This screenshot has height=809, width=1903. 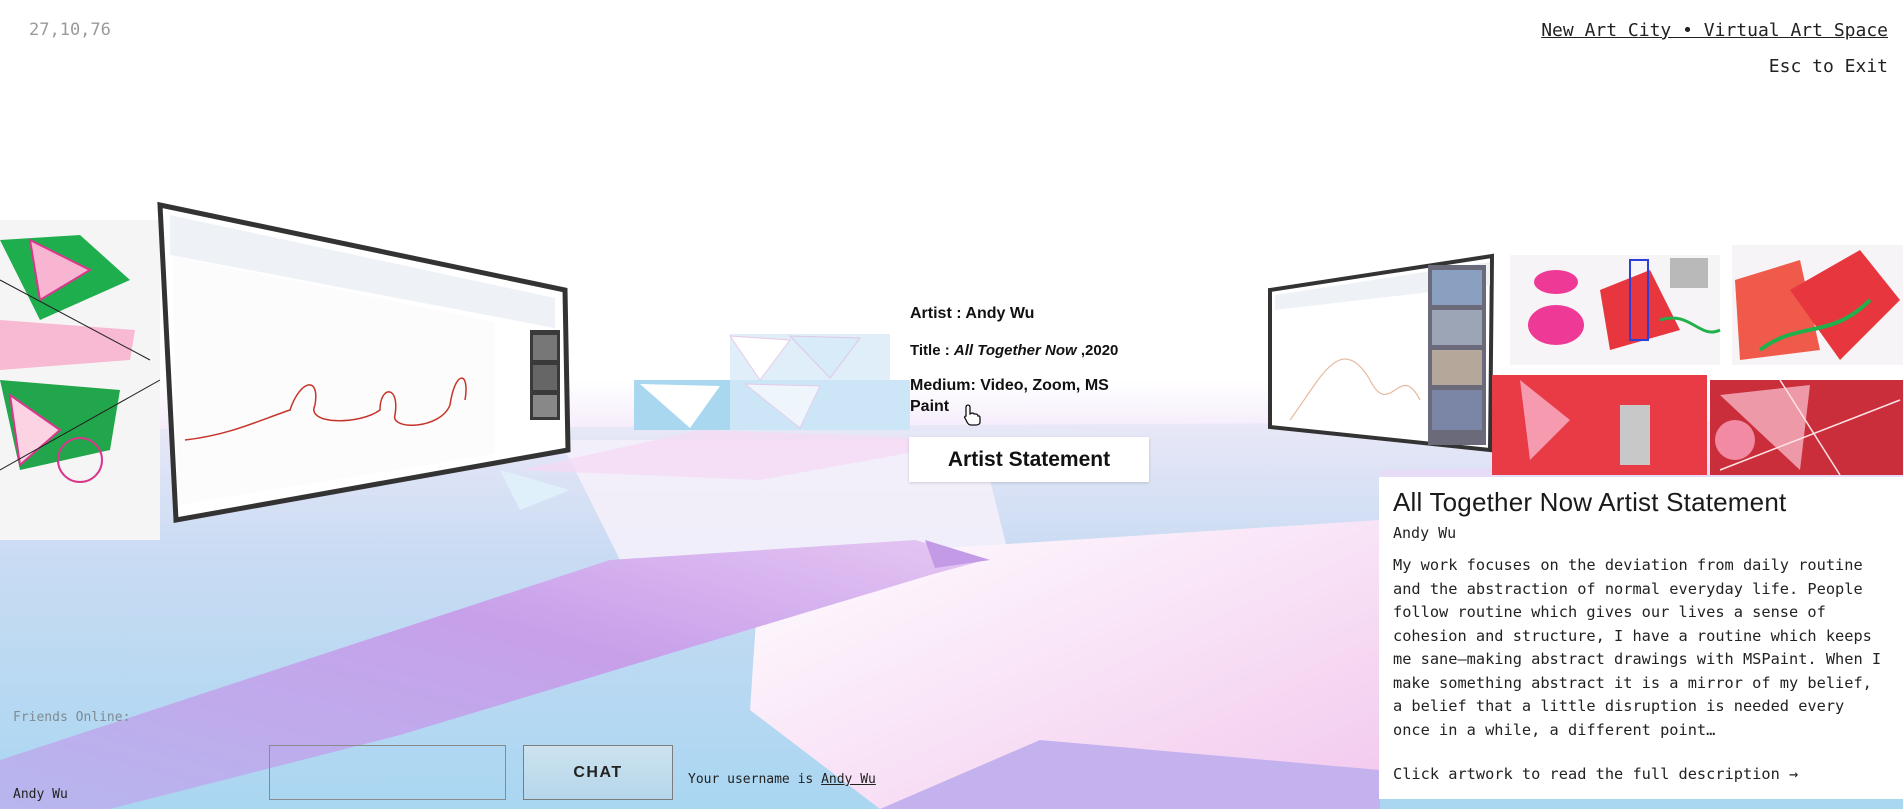 I want to click on right-paint-screen-artwork, so click(x=1381, y=353).